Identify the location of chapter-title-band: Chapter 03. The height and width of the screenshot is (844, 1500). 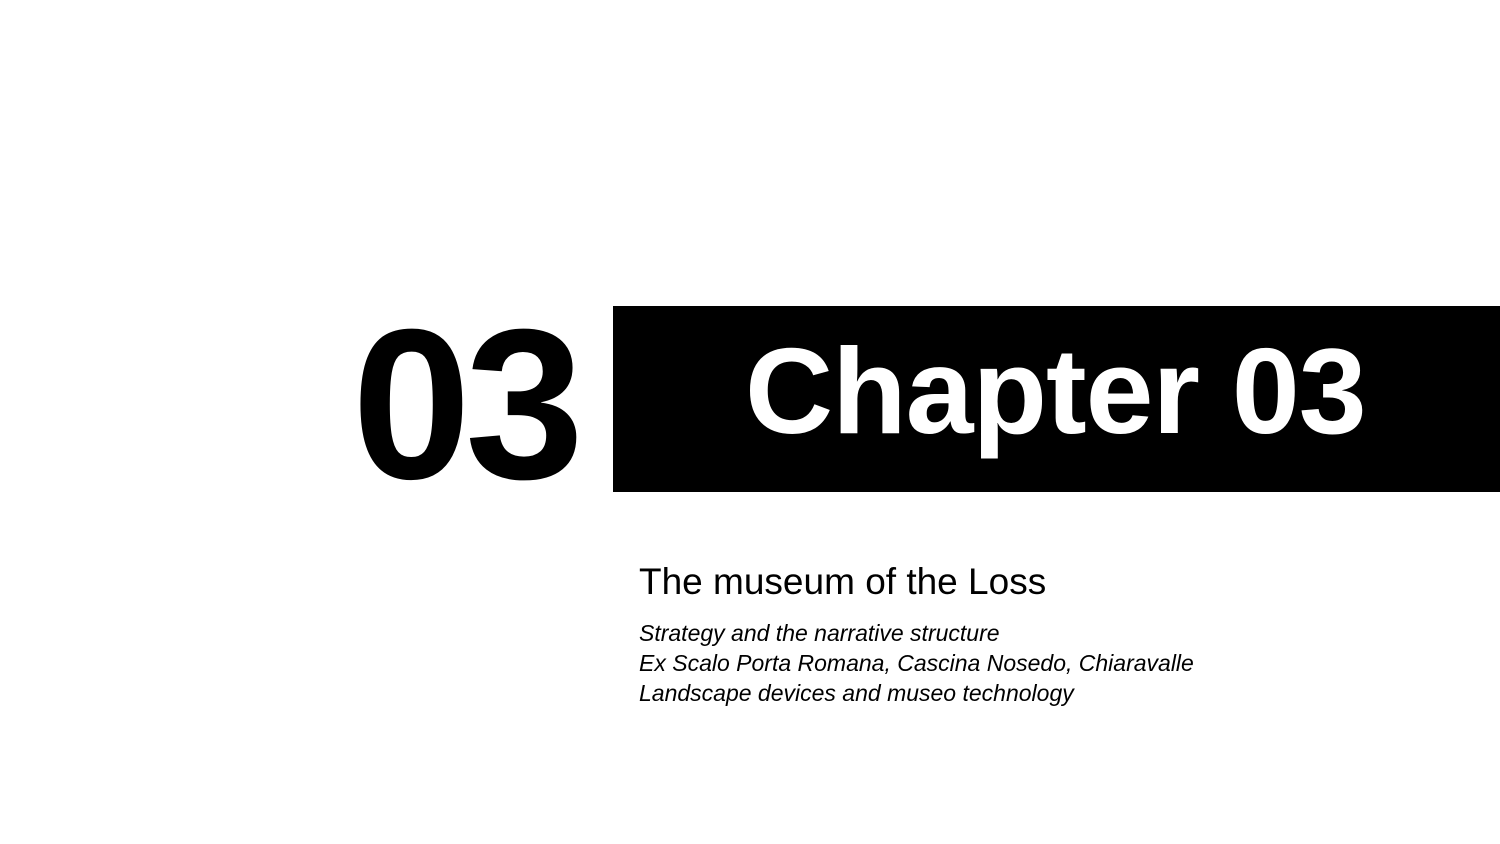
(1056, 399).